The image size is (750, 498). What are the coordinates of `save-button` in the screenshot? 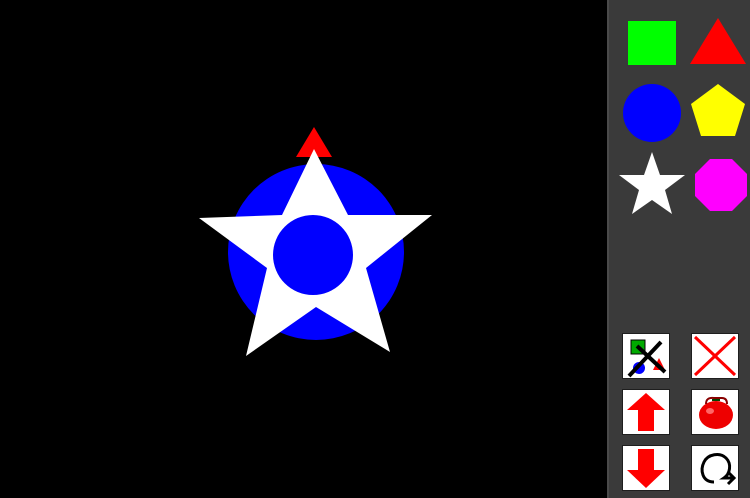 It's located at (715, 412).